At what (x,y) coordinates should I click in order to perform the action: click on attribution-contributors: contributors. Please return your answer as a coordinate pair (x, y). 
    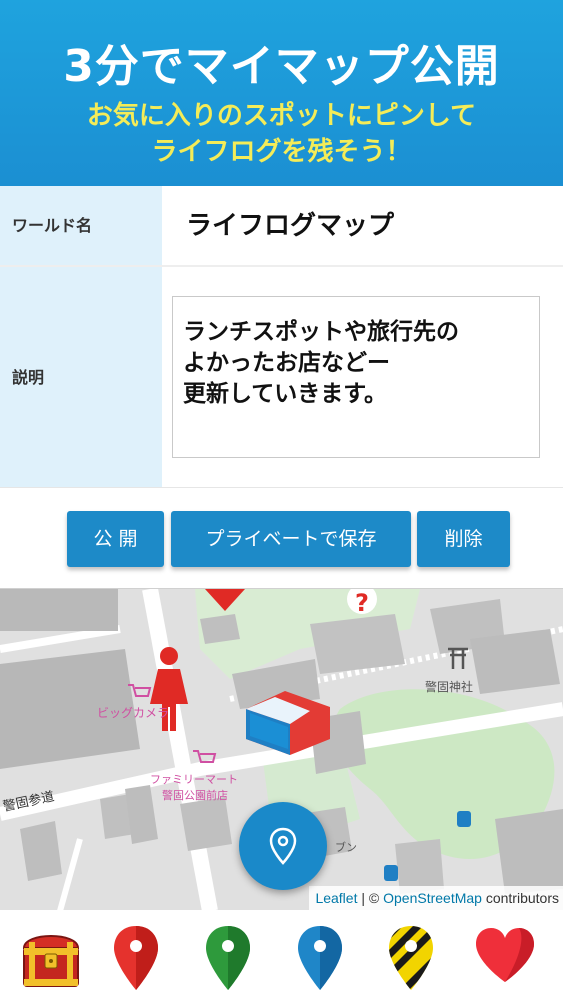
    Looking at the image, I should click on (520, 898).